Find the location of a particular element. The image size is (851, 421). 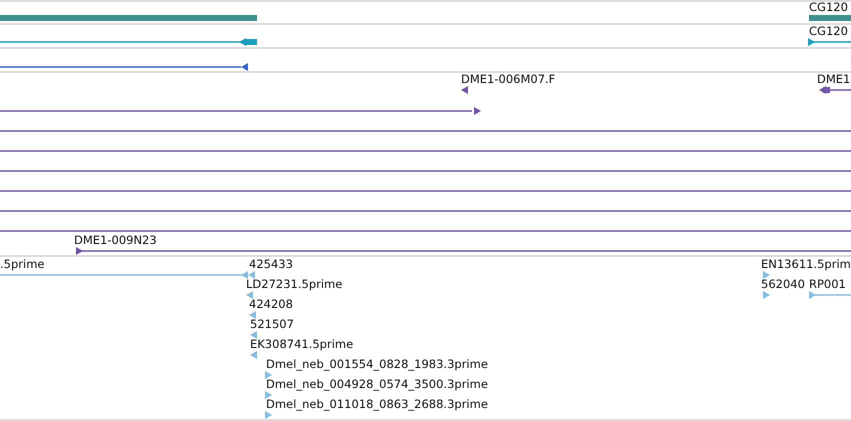

feature-label: LD27231.5prime is located at coordinates (294, 284).